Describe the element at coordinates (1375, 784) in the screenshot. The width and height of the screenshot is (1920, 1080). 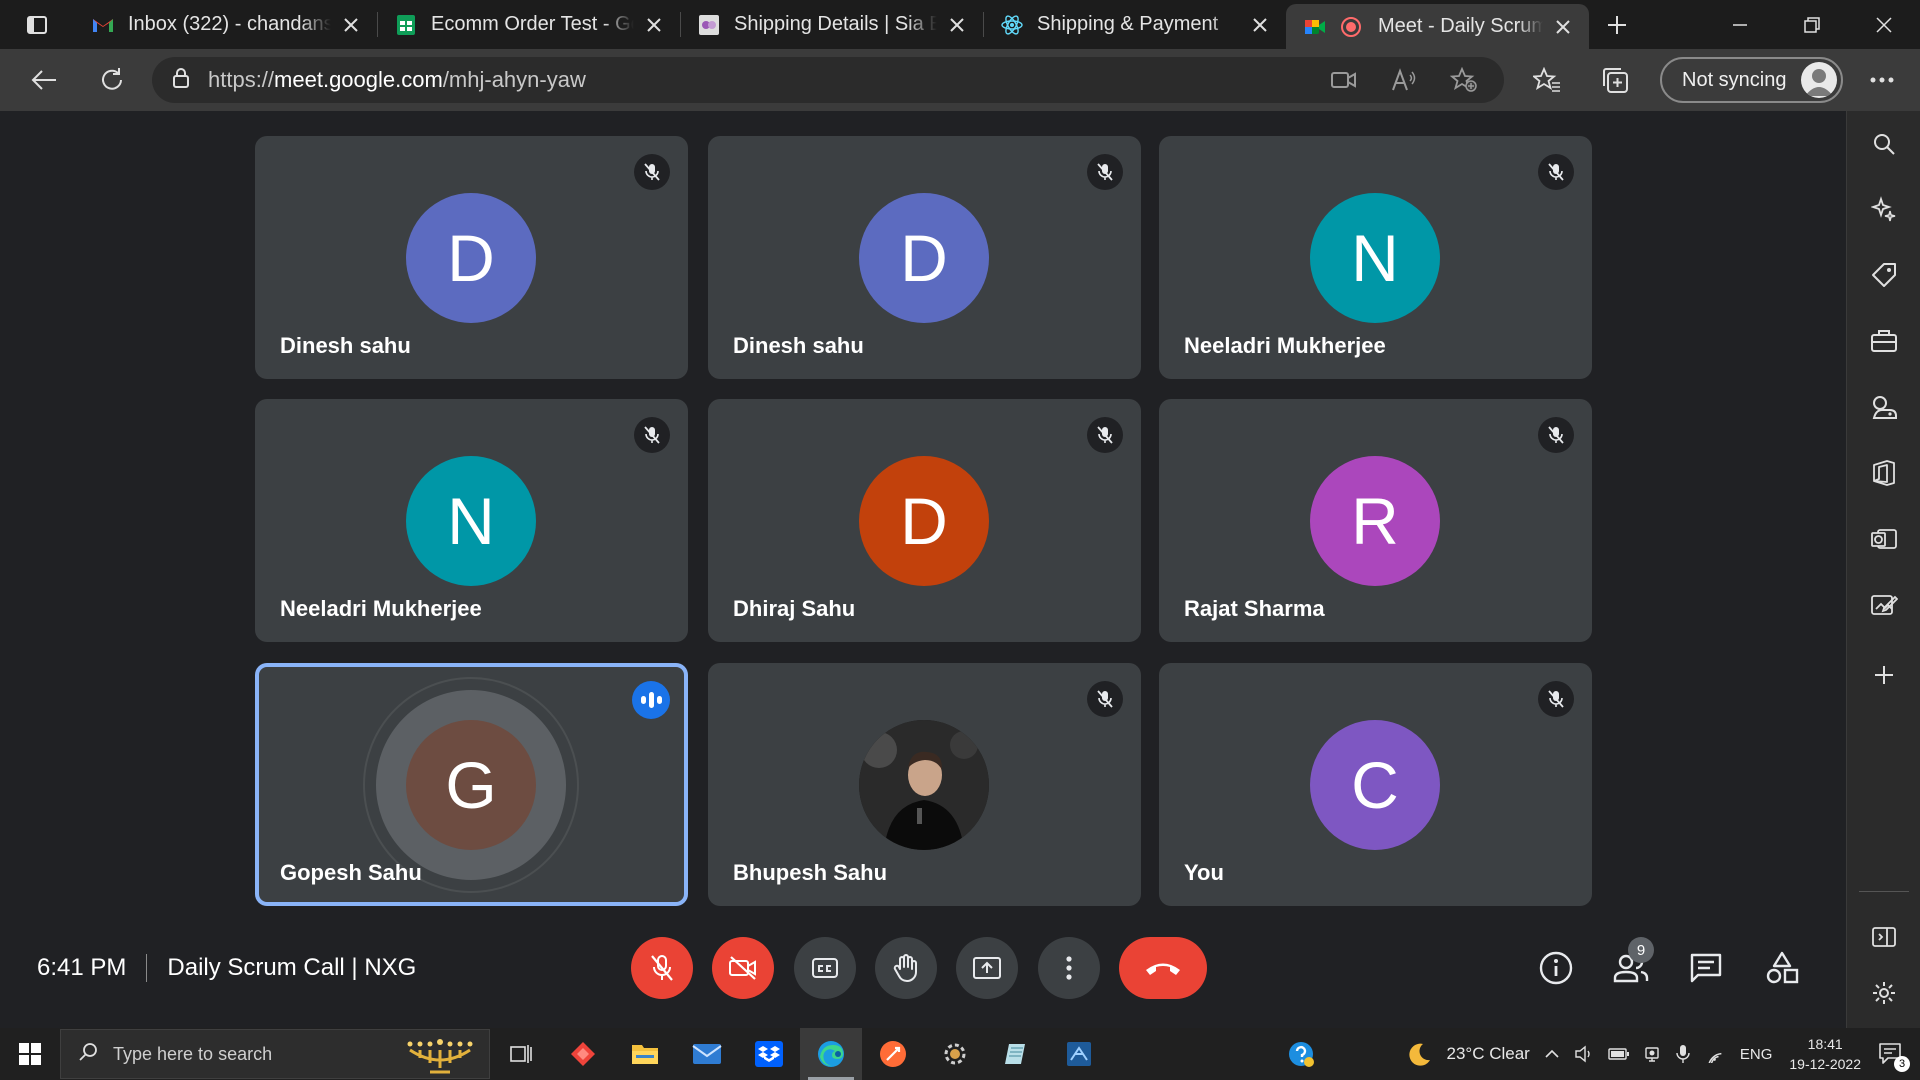
I see `participant-tile-self: C You` at that location.